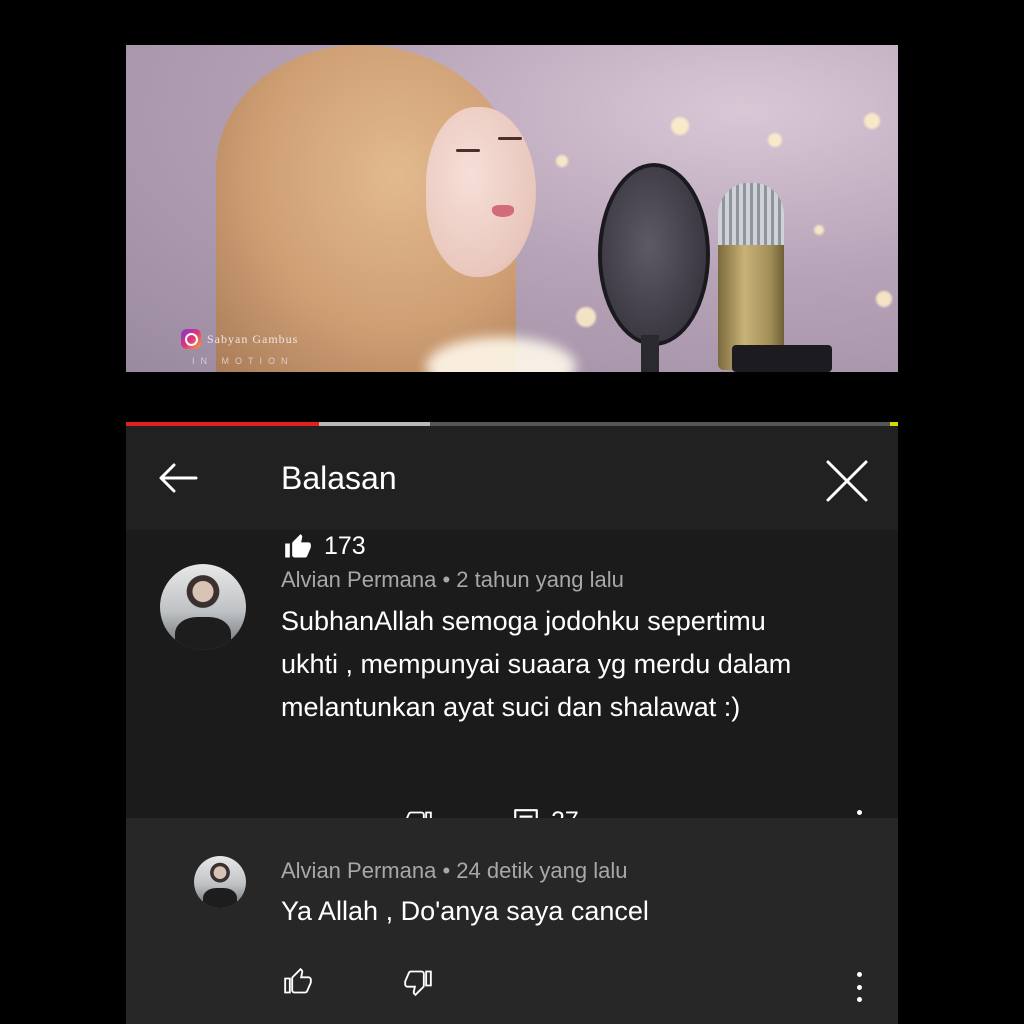 The height and width of the screenshot is (1024, 1024). I want to click on comment-text: Ya Allah , Do'anya saya cancel, so click(581, 911).